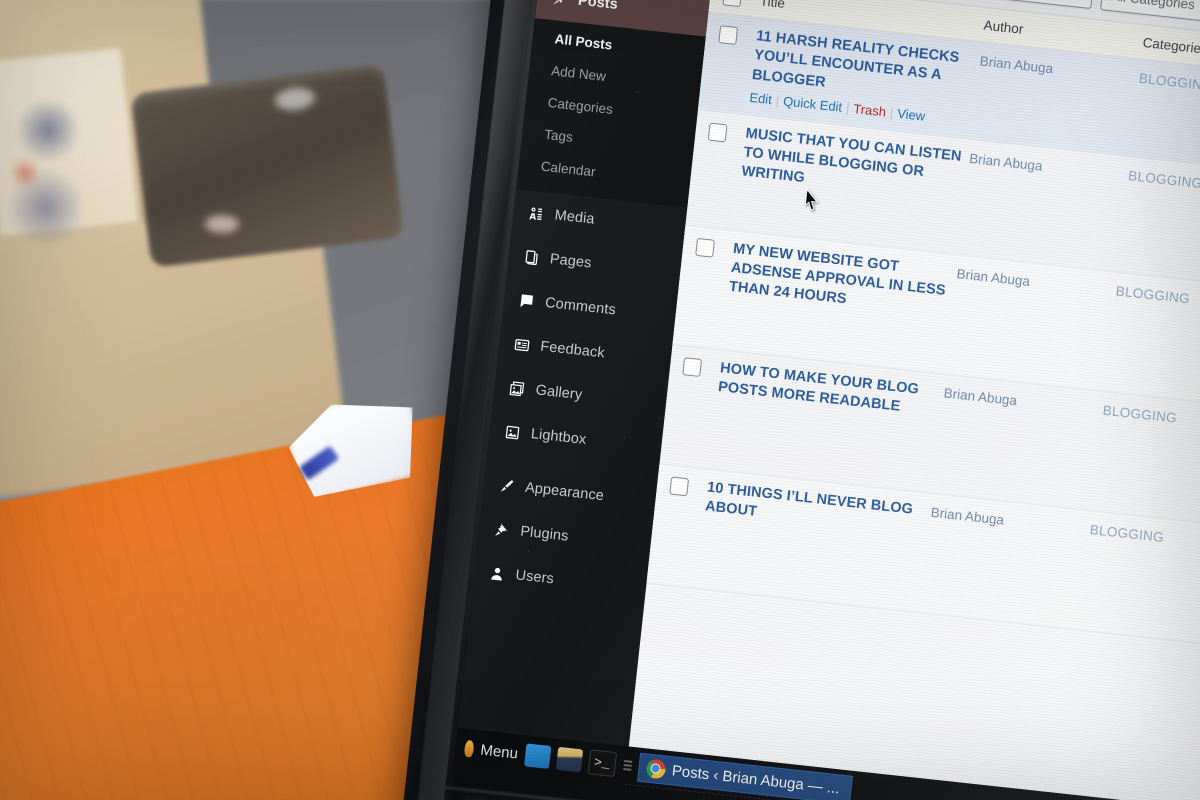 This screenshot has height=800, width=1200. I want to click on row-action-trash: Trash, so click(870, 110).